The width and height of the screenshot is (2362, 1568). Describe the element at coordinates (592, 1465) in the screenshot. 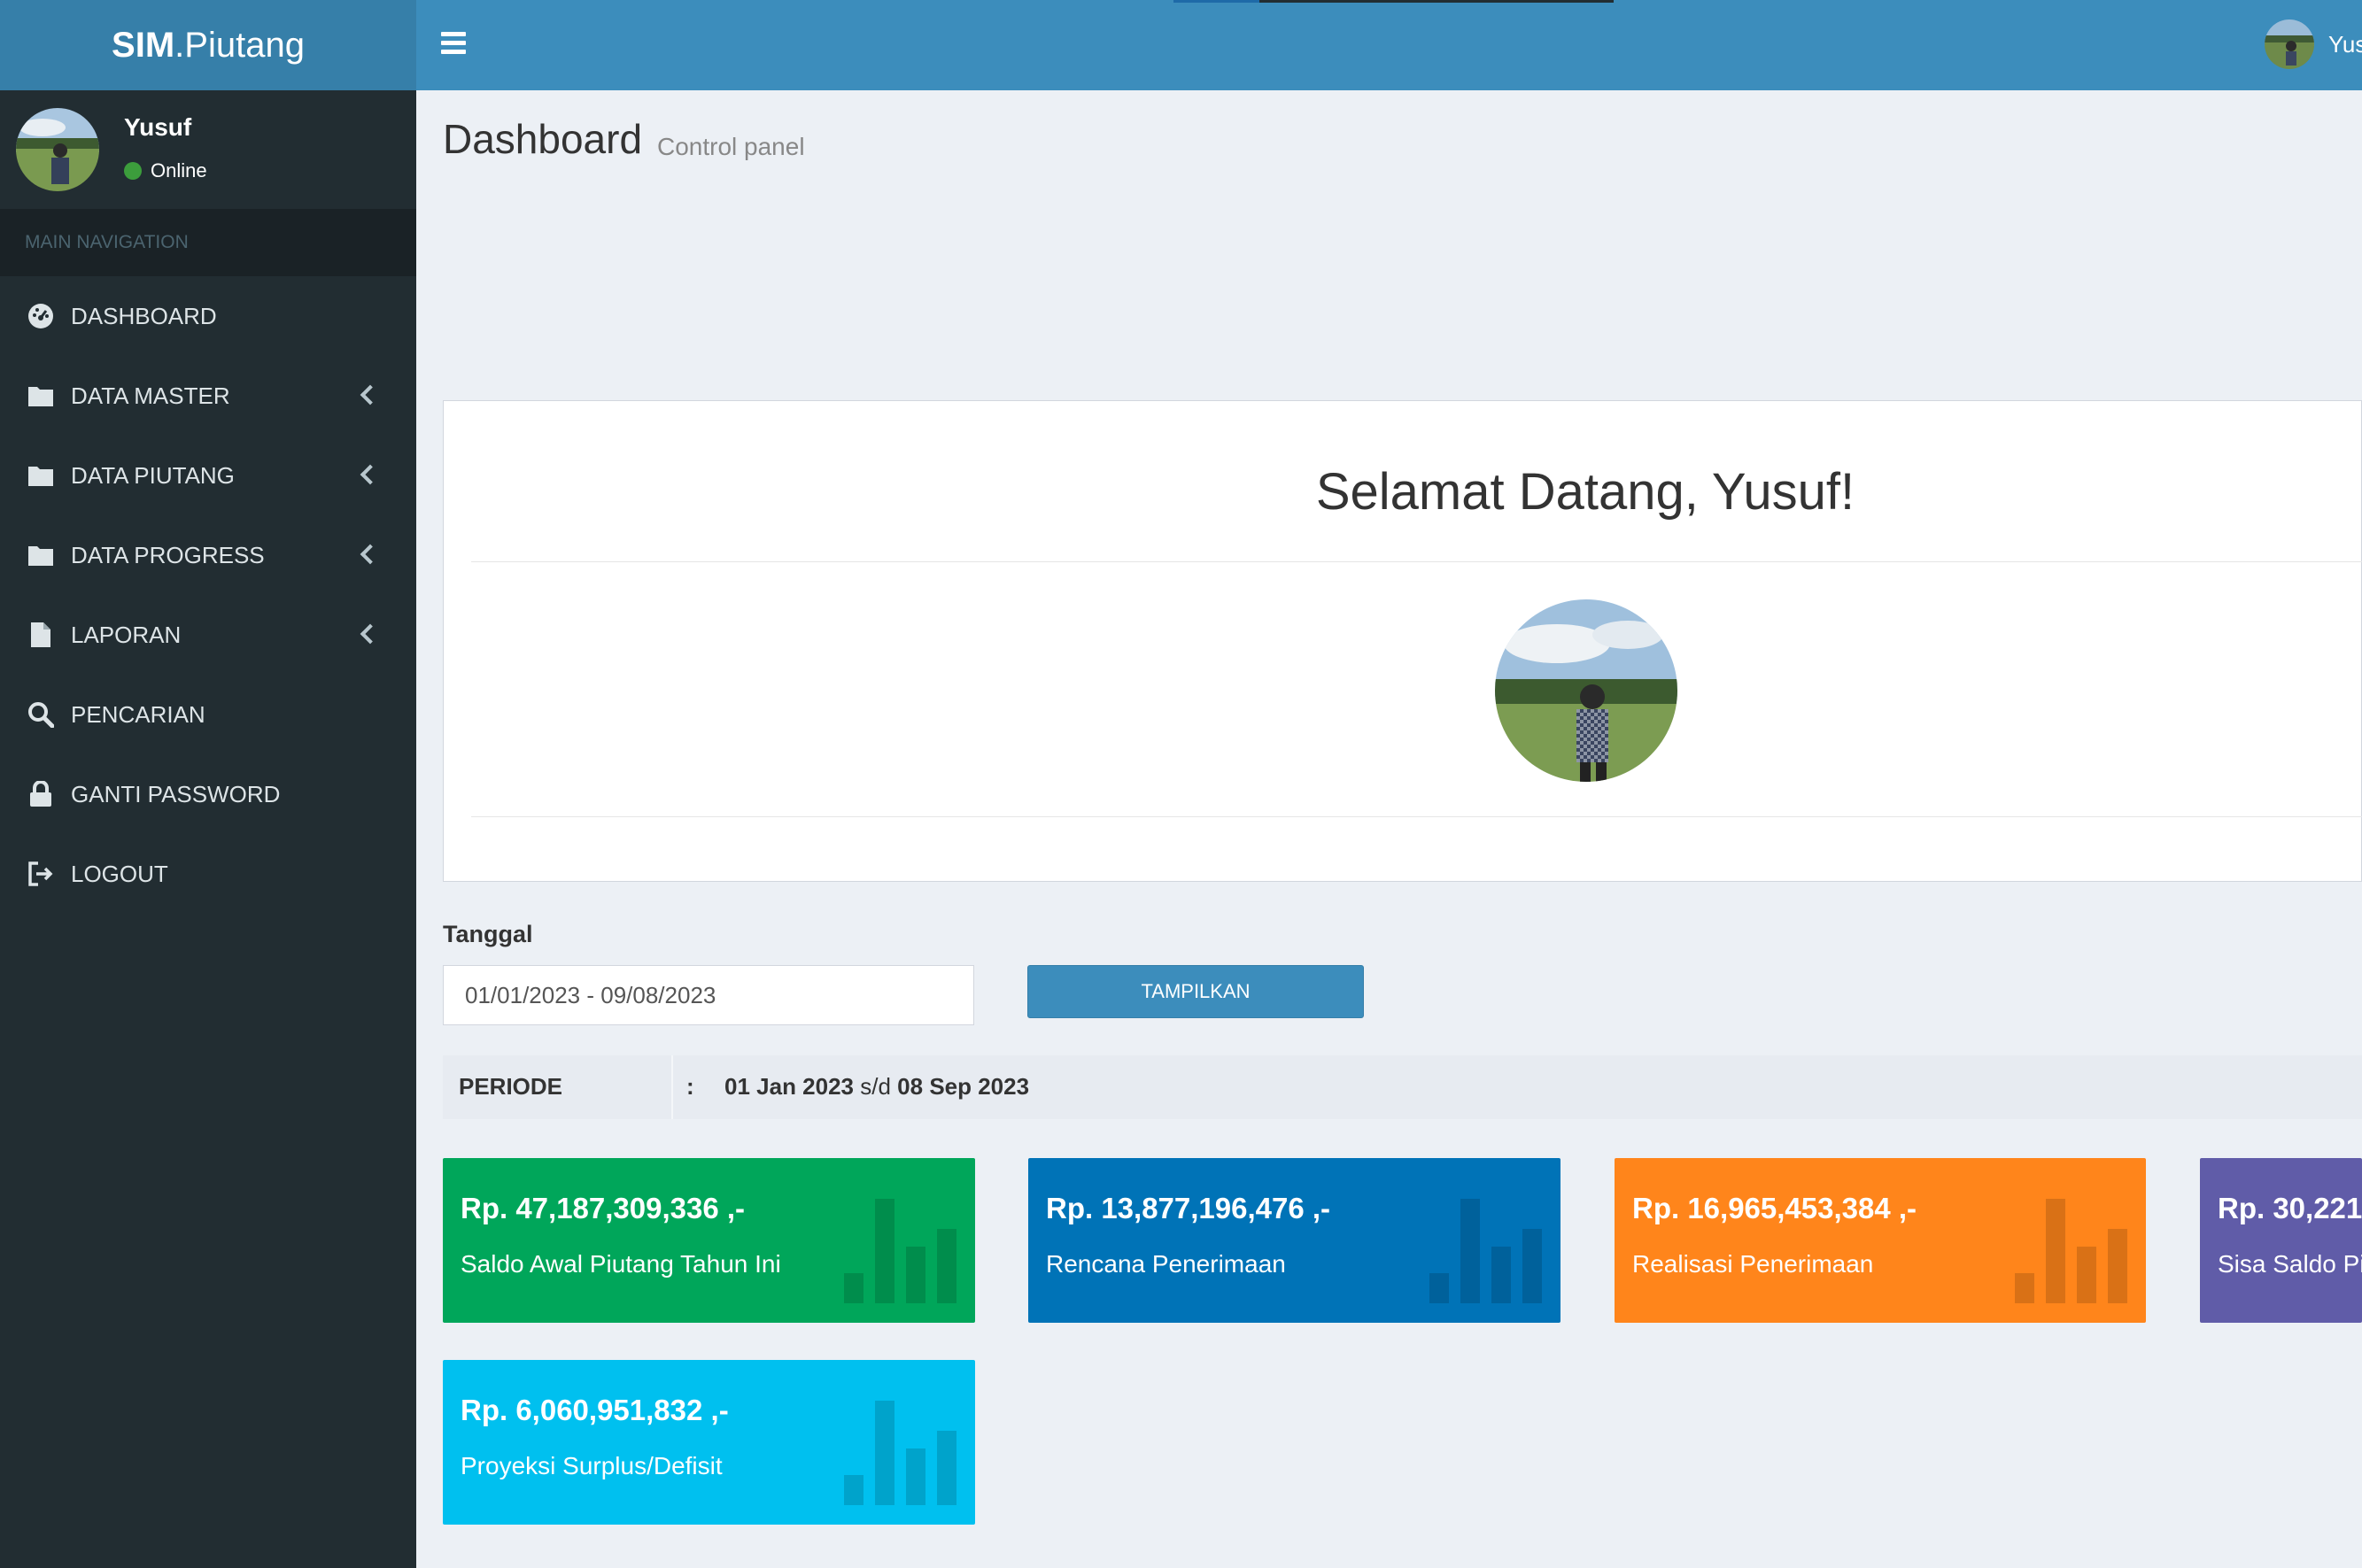

I see `card-label: Proyeksi Surplus/Defisit` at that location.